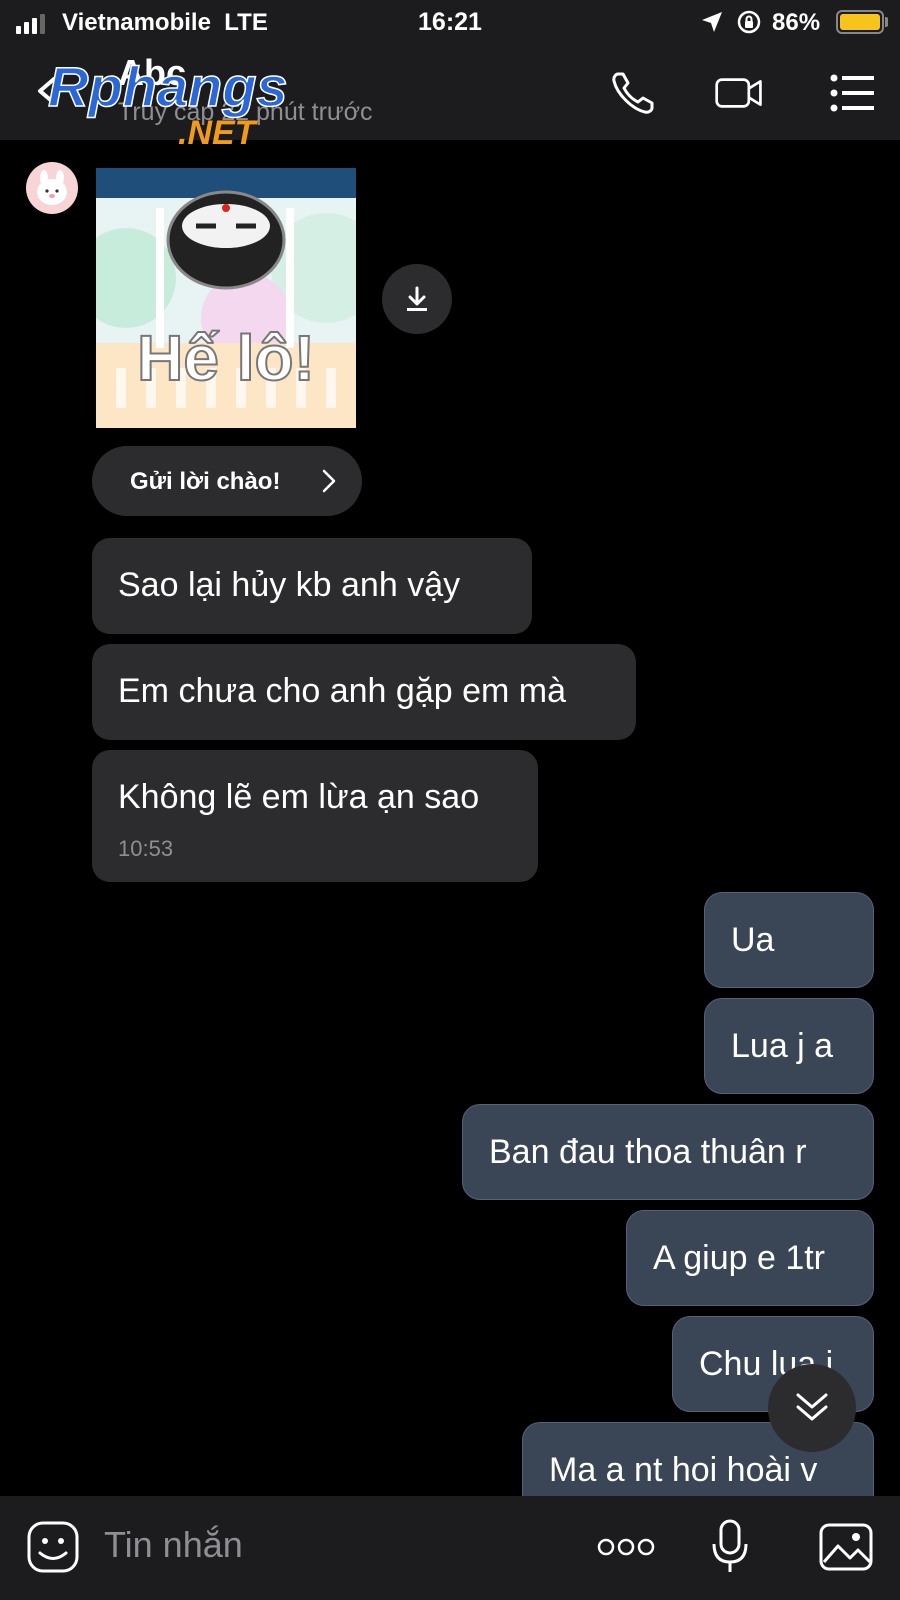 Image resolution: width=900 pixels, height=1600 pixels. I want to click on sent-message: A giup e 1tr, so click(750, 1258).